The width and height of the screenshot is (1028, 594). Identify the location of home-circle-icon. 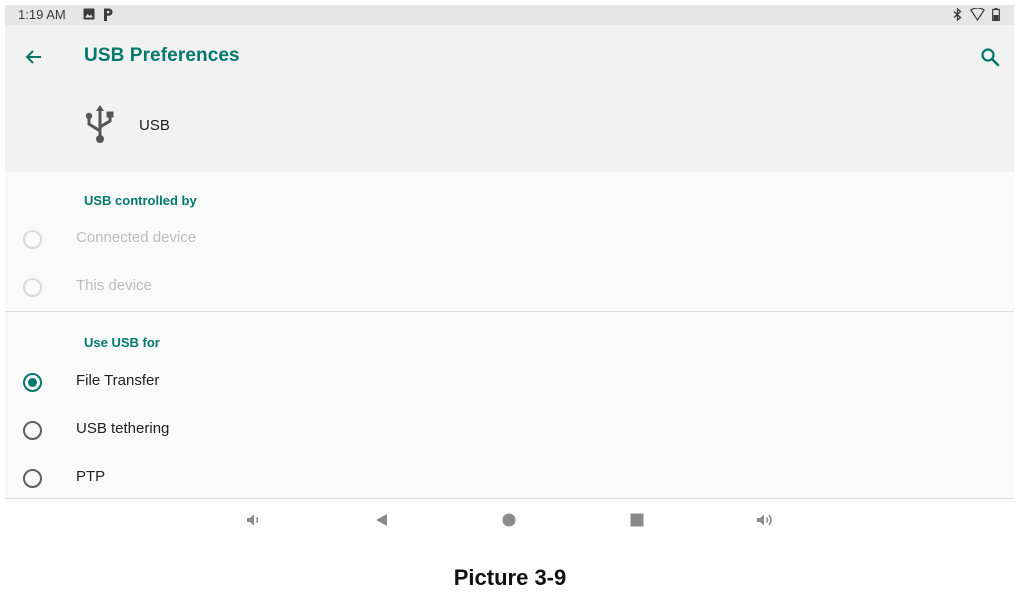
(509, 520).